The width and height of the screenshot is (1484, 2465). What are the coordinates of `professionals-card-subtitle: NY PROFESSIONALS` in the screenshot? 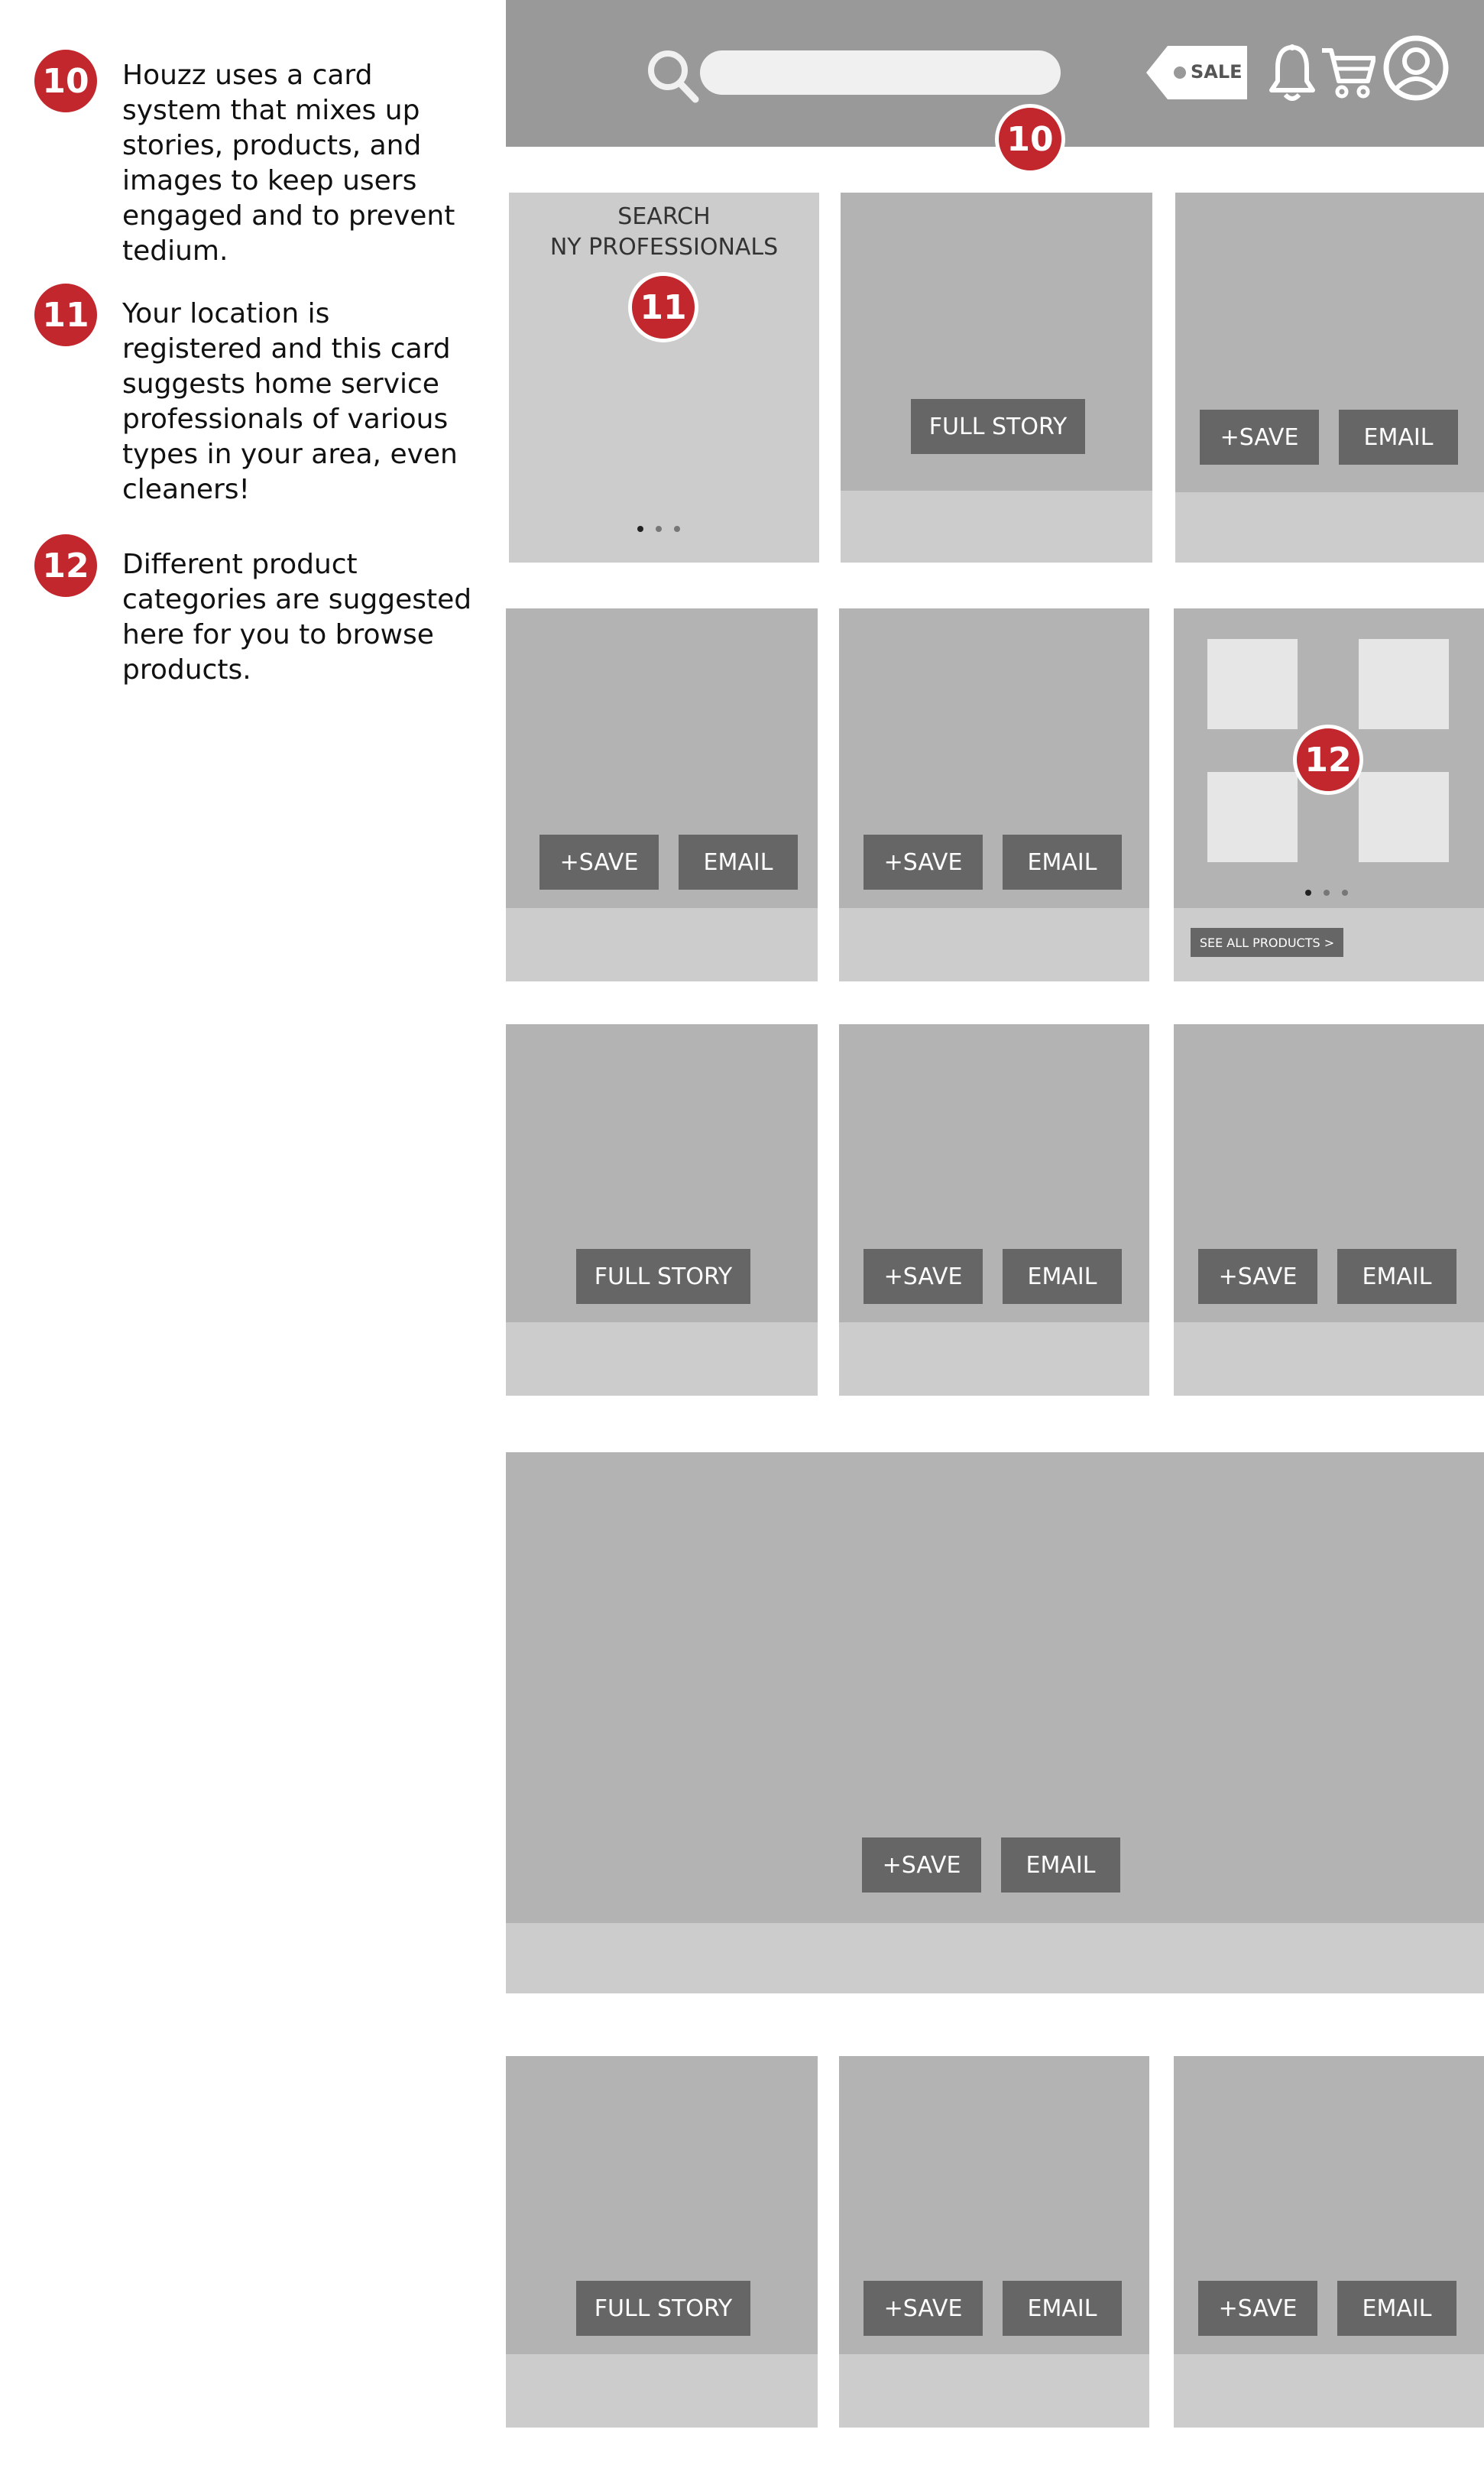 It's located at (664, 247).